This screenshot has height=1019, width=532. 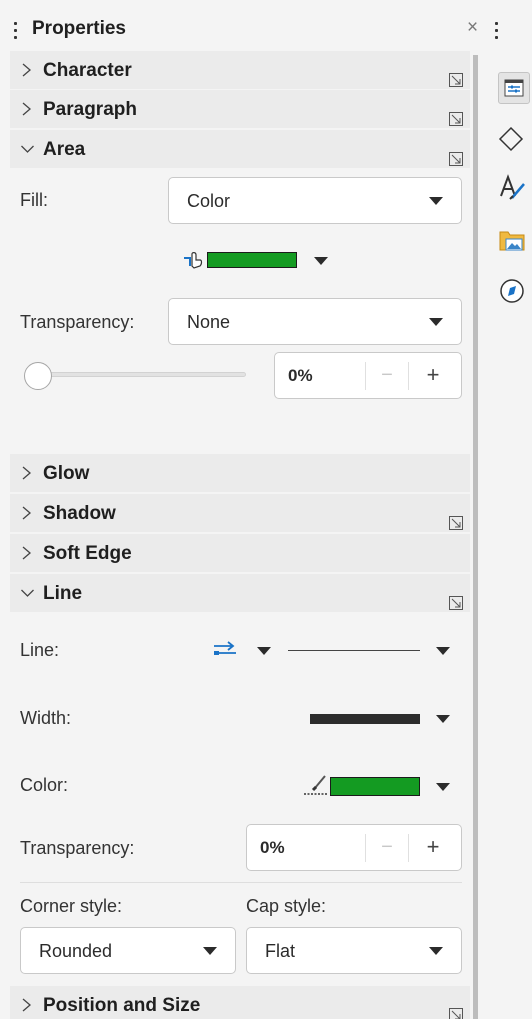 What do you see at coordinates (354, 950) in the screenshot?
I see `cap-style-dropdown: Flat` at bounding box center [354, 950].